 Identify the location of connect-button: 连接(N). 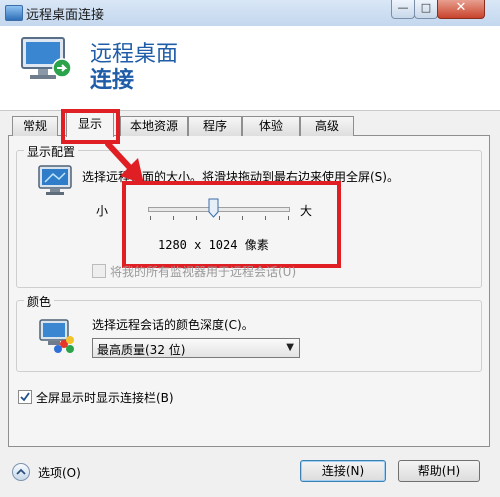
(343, 471).